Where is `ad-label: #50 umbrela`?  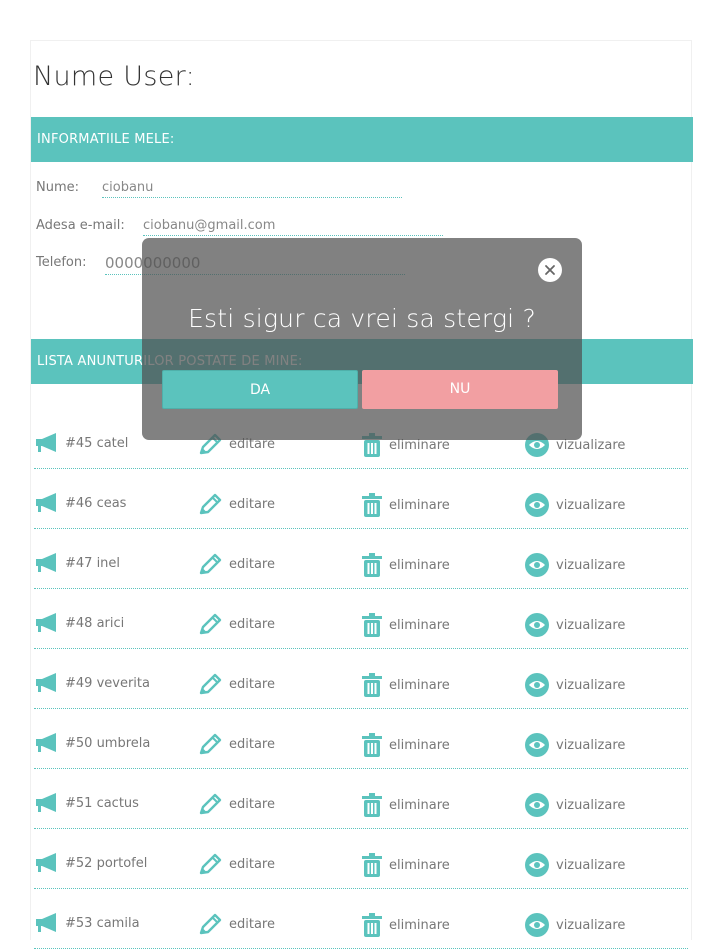 ad-label: #50 umbrela is located at coordinates (108, 743).